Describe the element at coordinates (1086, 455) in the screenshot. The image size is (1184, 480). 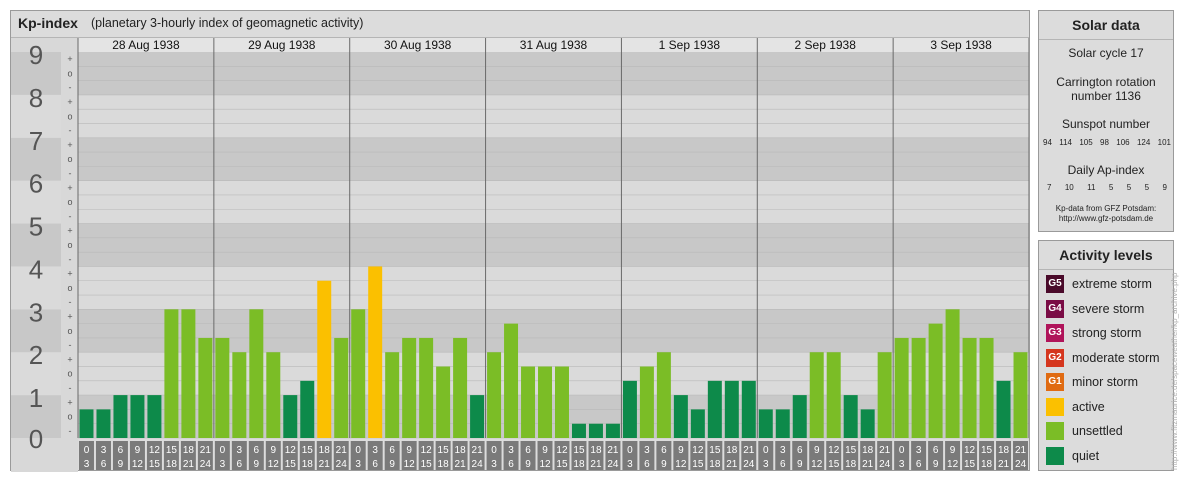
I see `legend-label: quiet` at that location.